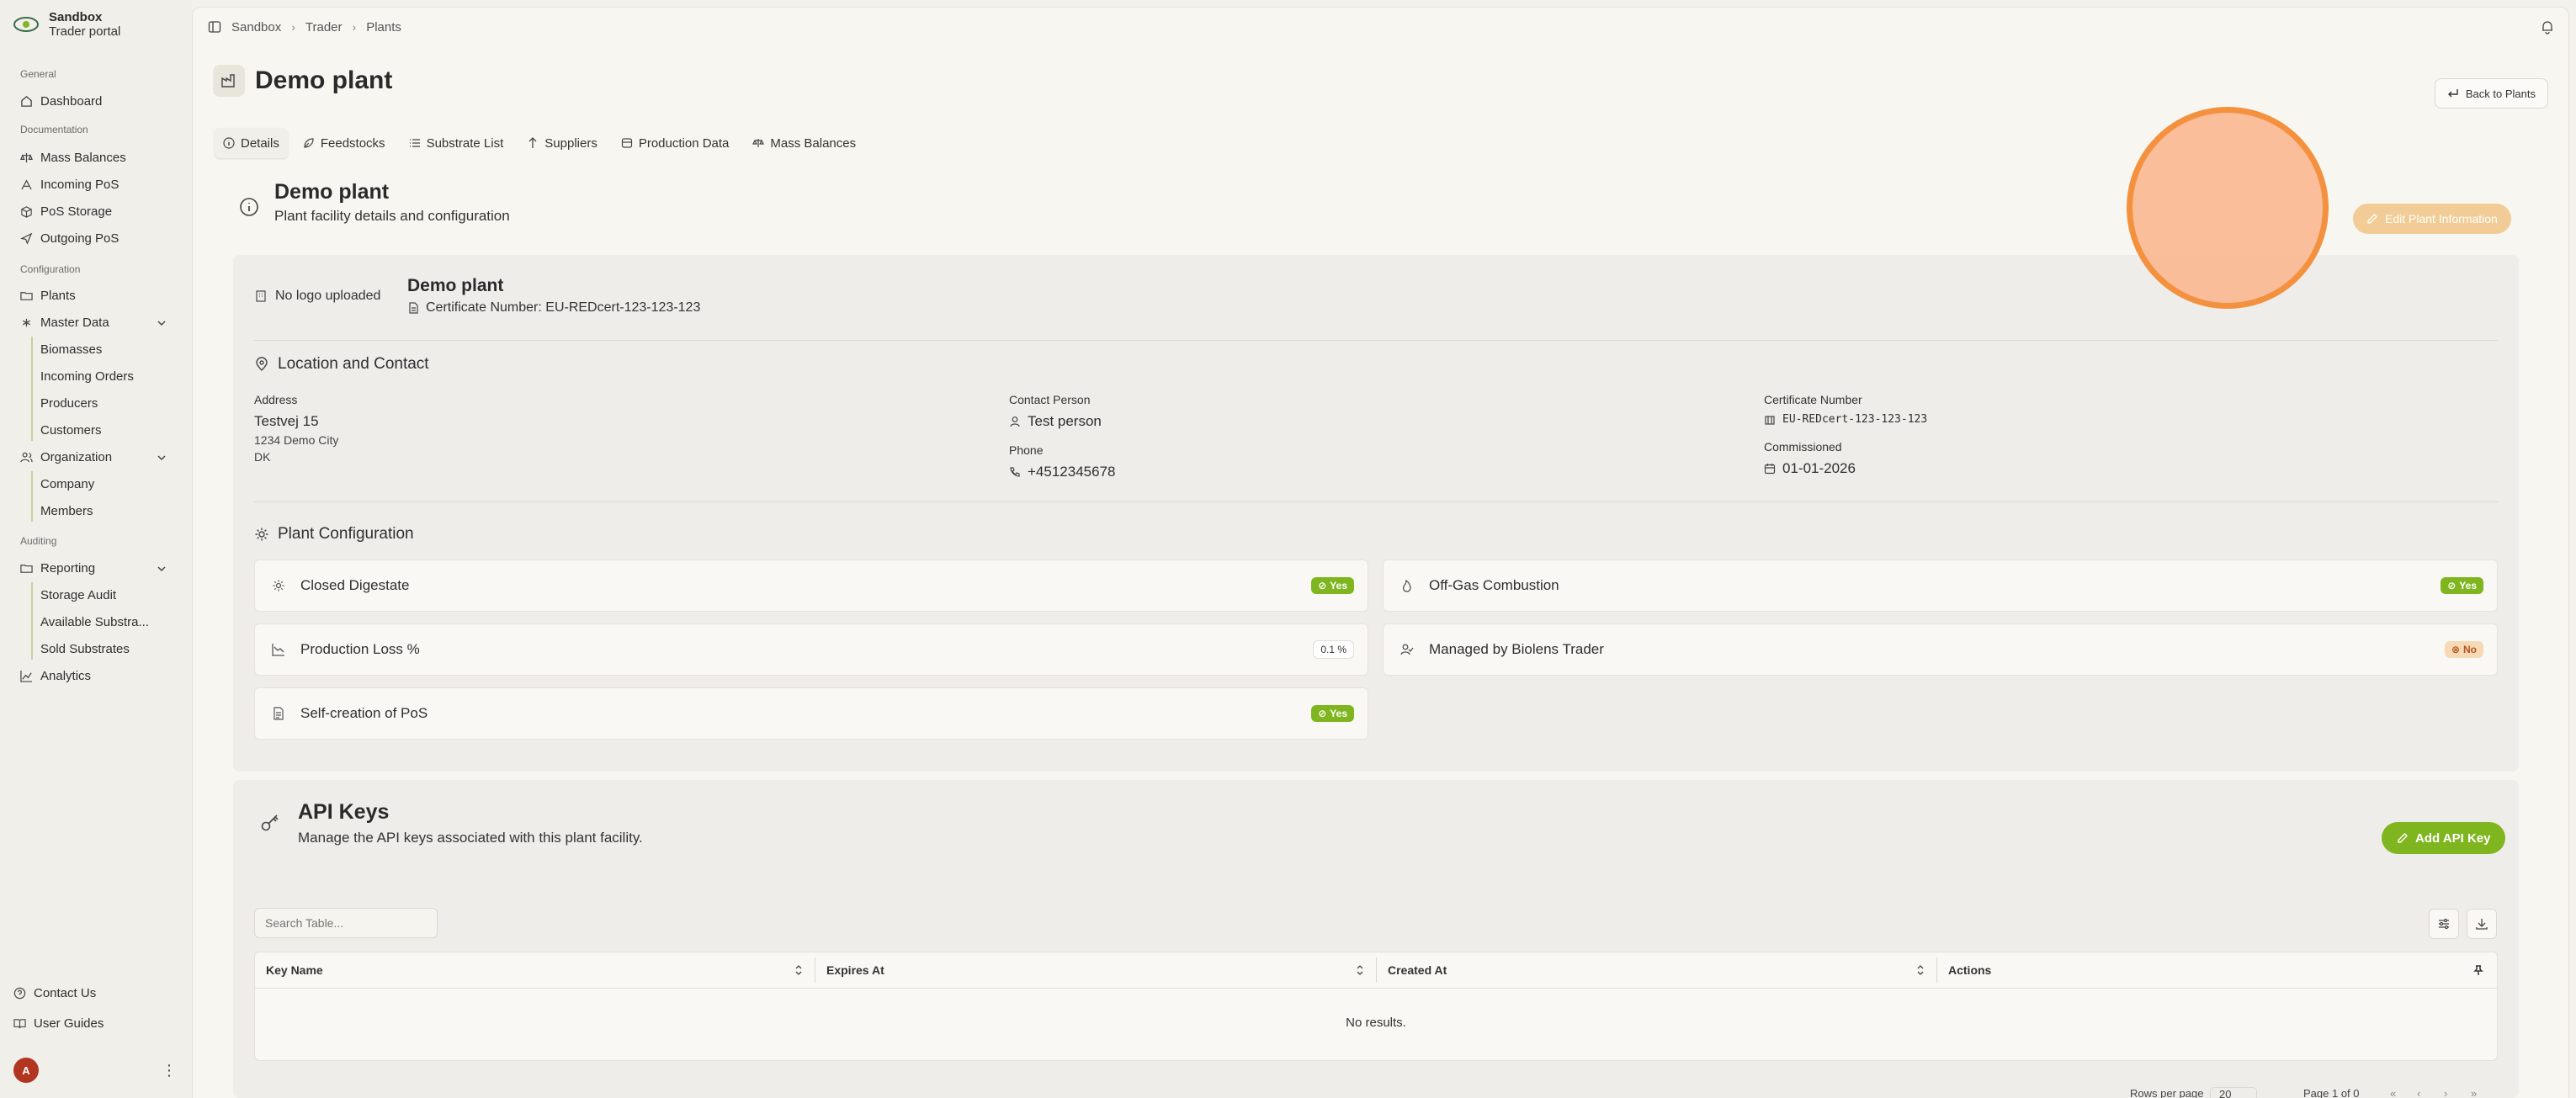  What do you see at coordinates (26, 157) in the screenshot?
I see `scale-icon` at bounding box center [26, 157].